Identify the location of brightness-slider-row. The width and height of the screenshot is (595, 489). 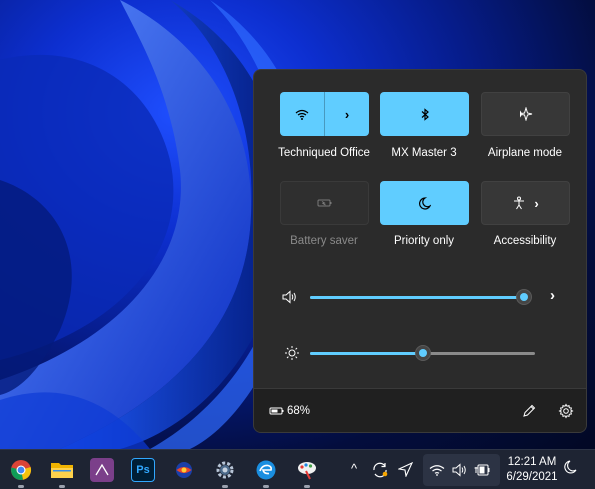
(427, 353).